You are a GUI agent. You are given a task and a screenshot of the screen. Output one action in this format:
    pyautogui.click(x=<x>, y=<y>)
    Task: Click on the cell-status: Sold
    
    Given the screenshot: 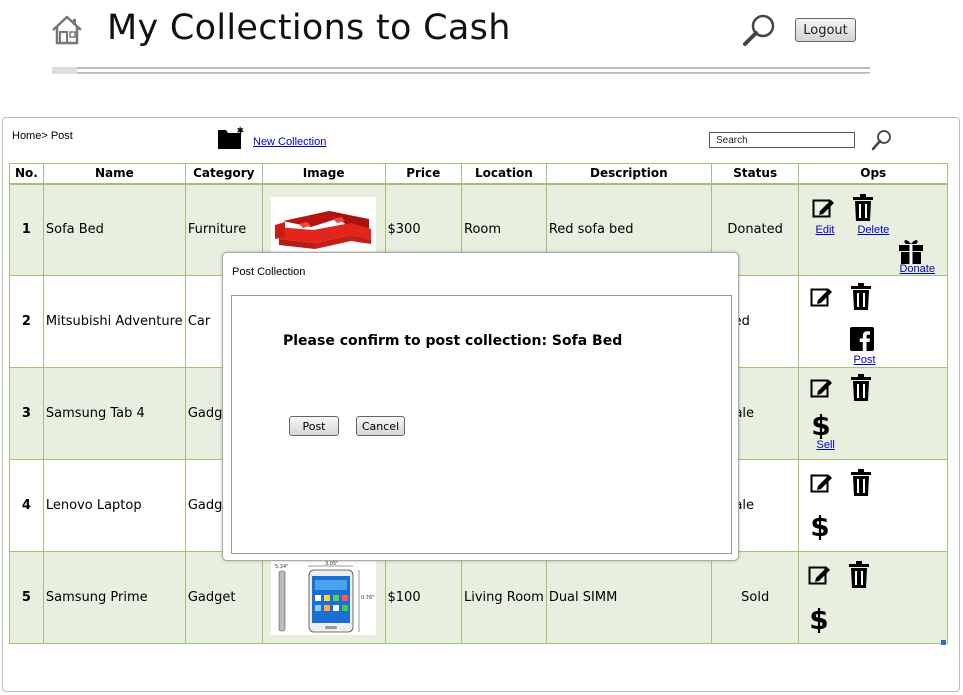 What is the action you would take?
    pyautogui.click(x=755, y=597)
    